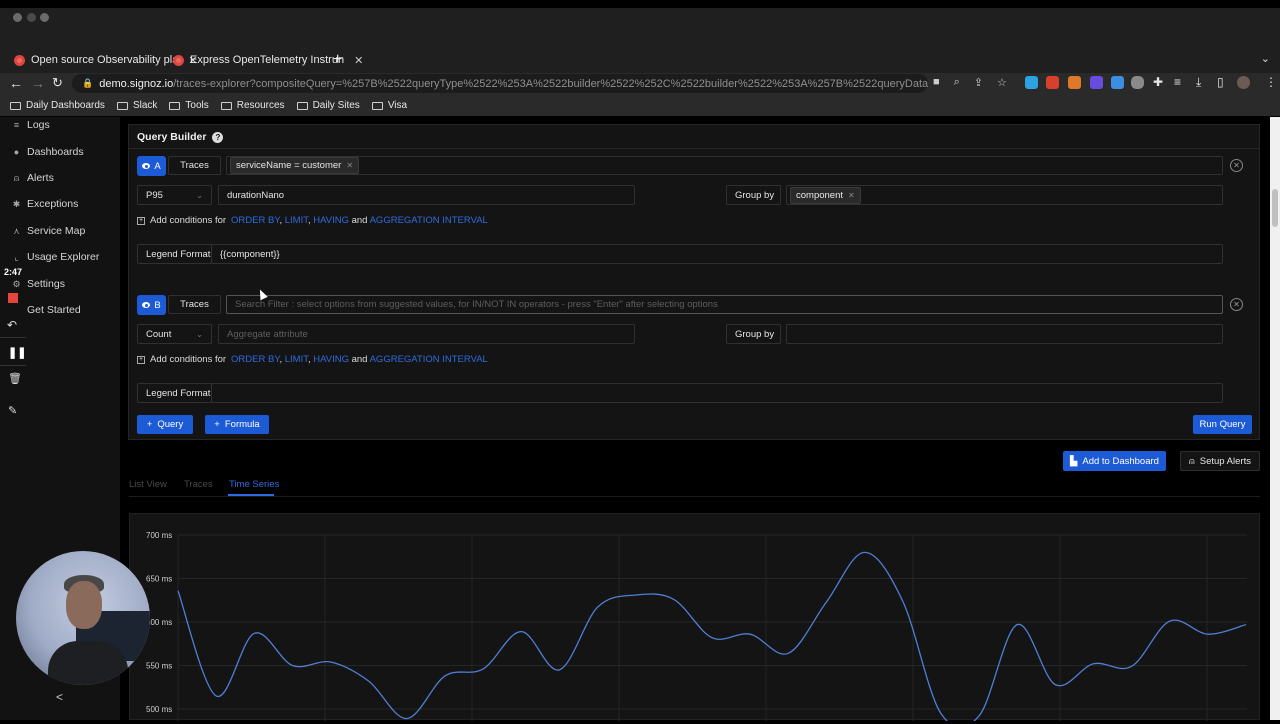 The height and width of the screenshot is (724, 1280). Describe the element at coordinates (194, 304) in the screenshot. I see `query-b-data-source: Traces` at that location.